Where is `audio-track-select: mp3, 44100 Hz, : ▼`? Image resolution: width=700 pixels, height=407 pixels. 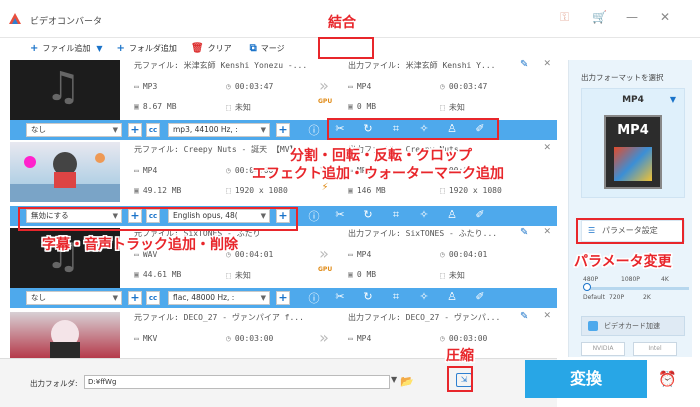 audio-track-select: mp3, 44100 Hz, : ▼ is located at coordinates (219, 130).